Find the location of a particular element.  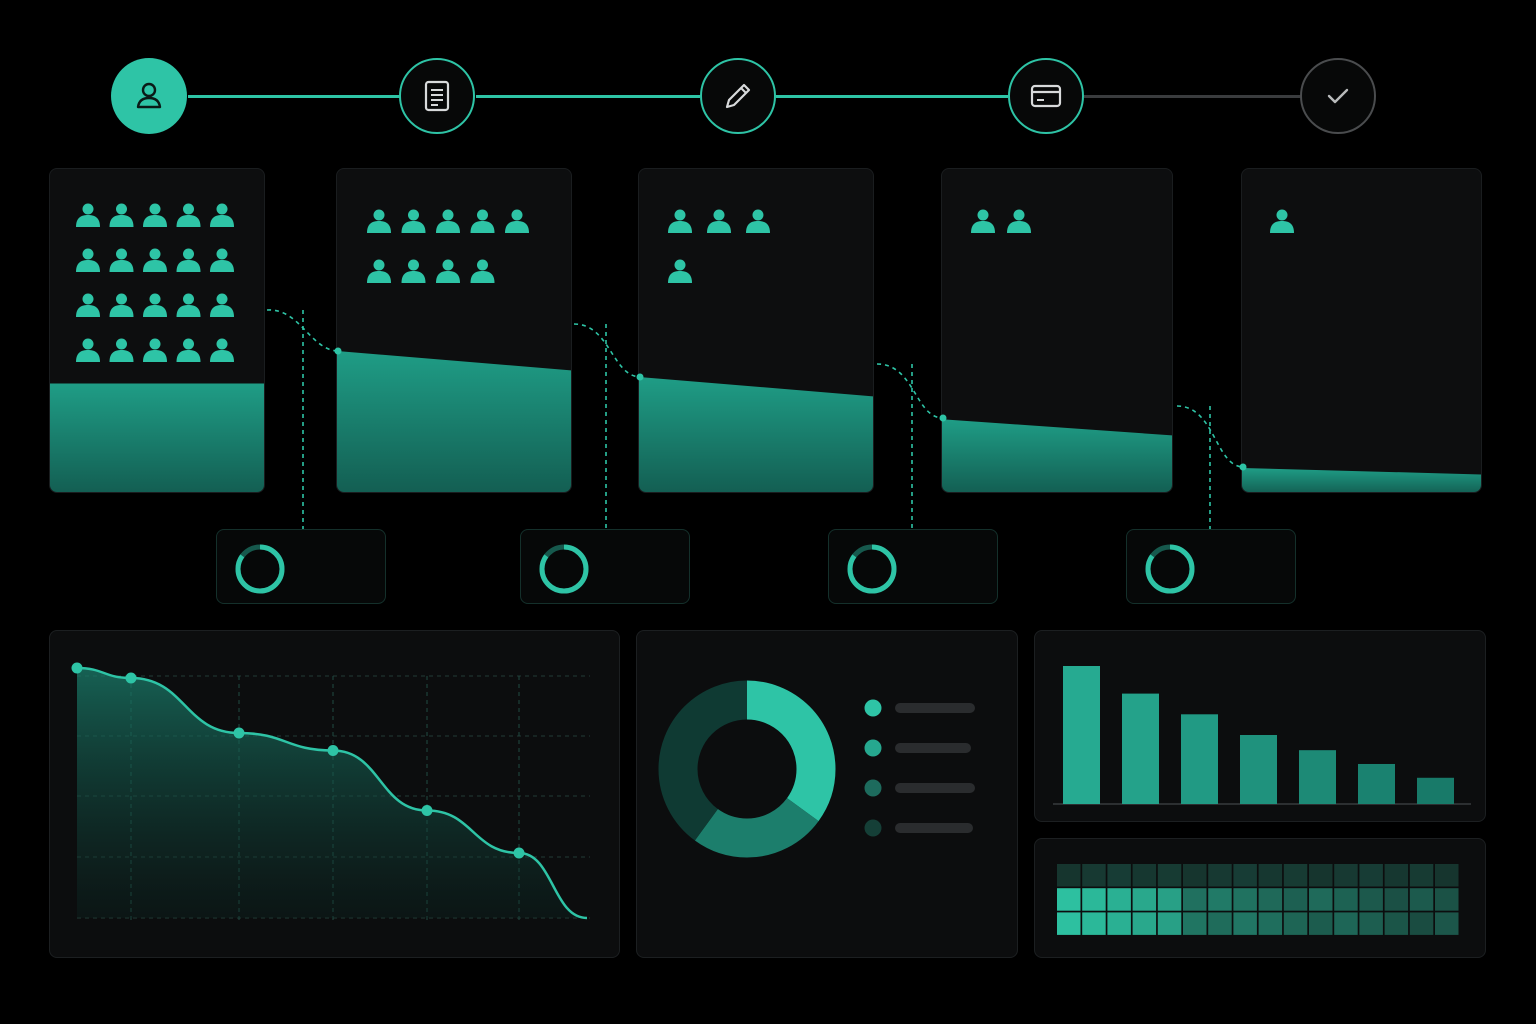

bar-chart-panel is located at coordinates (1260, 726).